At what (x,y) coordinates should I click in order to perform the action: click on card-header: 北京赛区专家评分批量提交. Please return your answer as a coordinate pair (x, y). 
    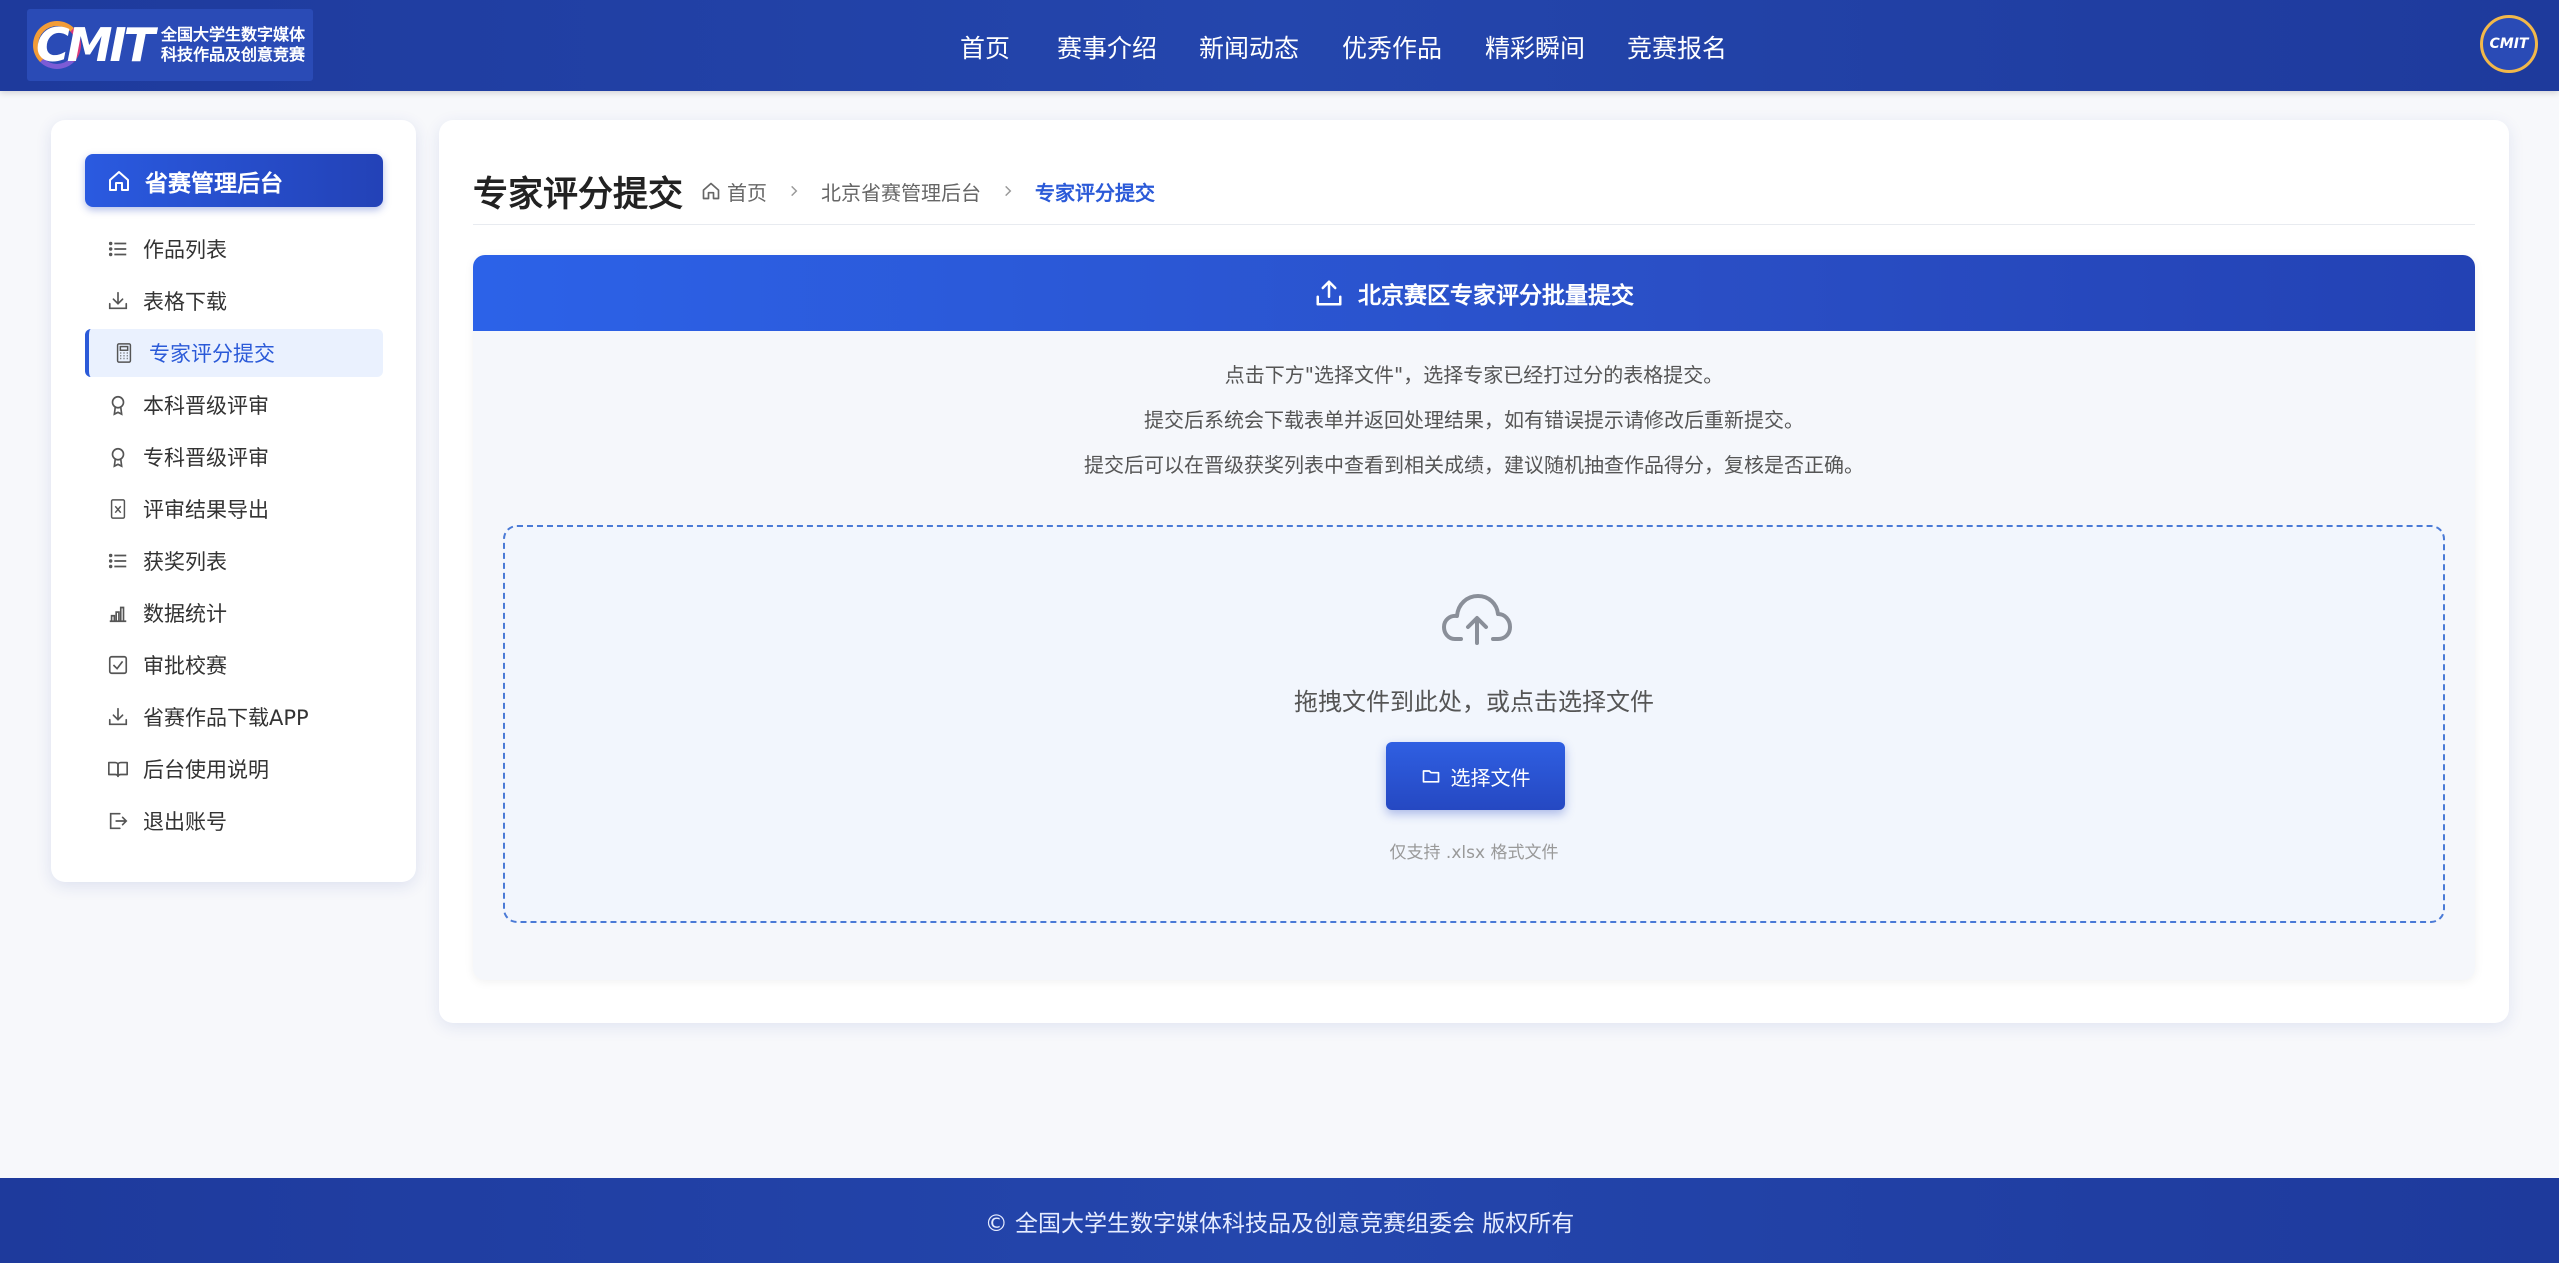
    Looking at the image, I should click on (1474, 293).